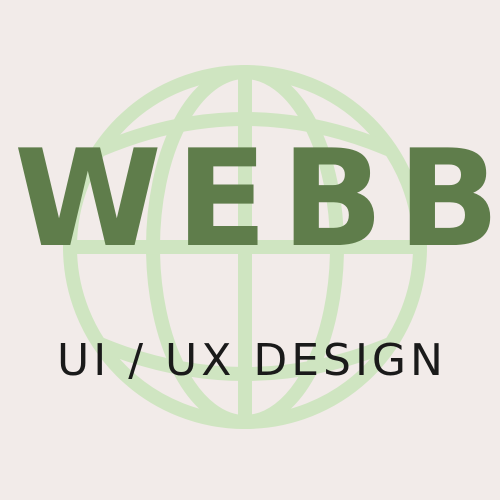  I want to click on tagline: UI / UX DESIGN, so click(252, 360).